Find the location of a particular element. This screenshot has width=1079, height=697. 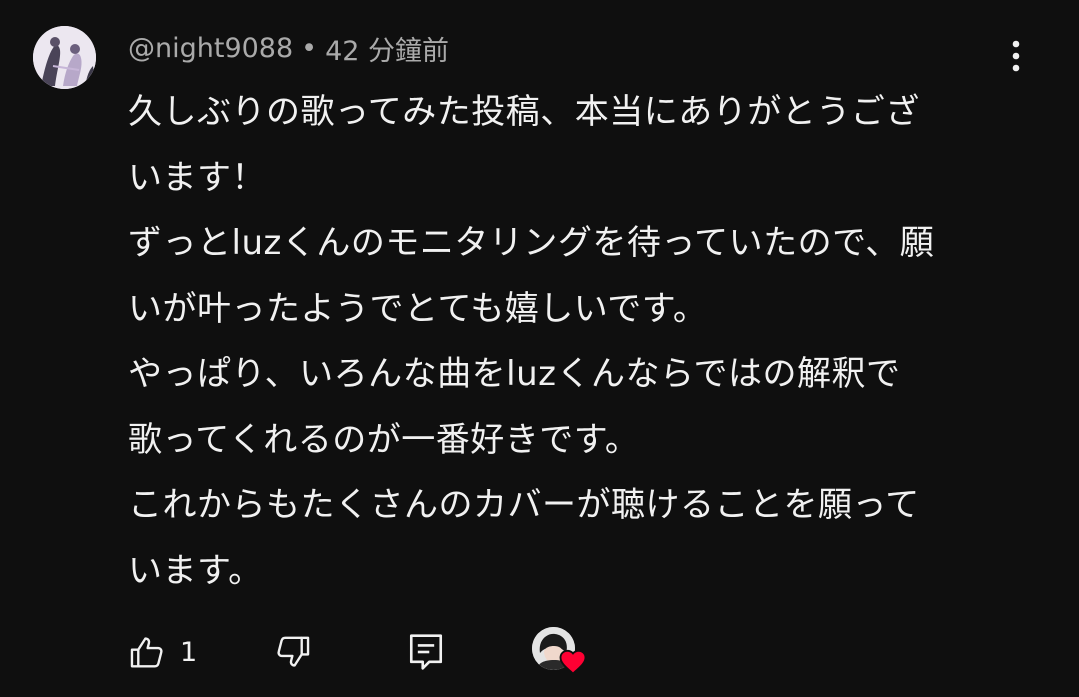

comment-header: @night9088 • 42 分鐘前 is located at coordinates (288, 48).